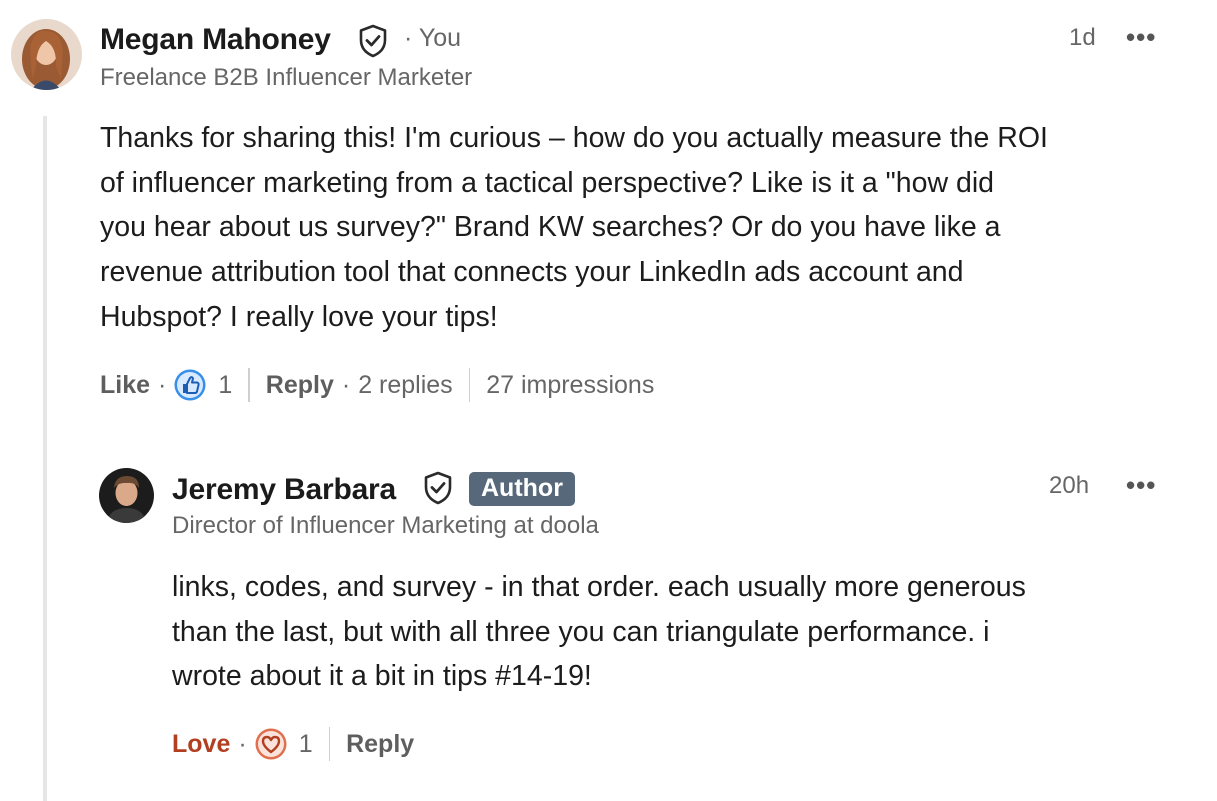  What do you see at coordinates (284, 490) in the screenshot?
I see `reply-author-name: Jeremy Barbara` at bounding box center [284, 490].